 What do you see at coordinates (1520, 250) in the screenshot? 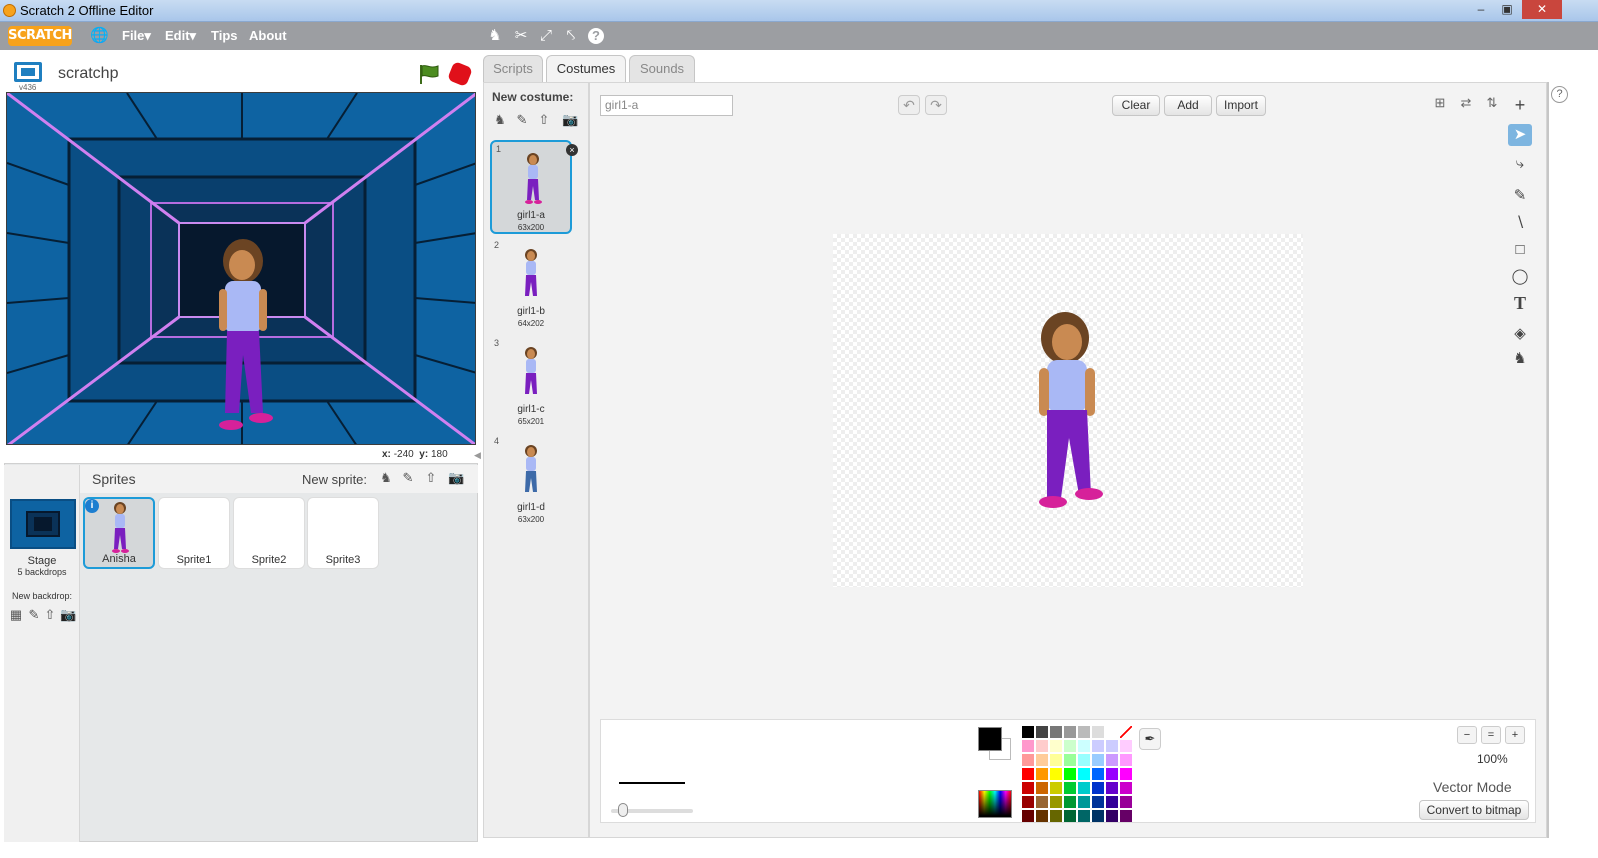
I see `rectangle-icon: □` at bounding box center [1520, 250].